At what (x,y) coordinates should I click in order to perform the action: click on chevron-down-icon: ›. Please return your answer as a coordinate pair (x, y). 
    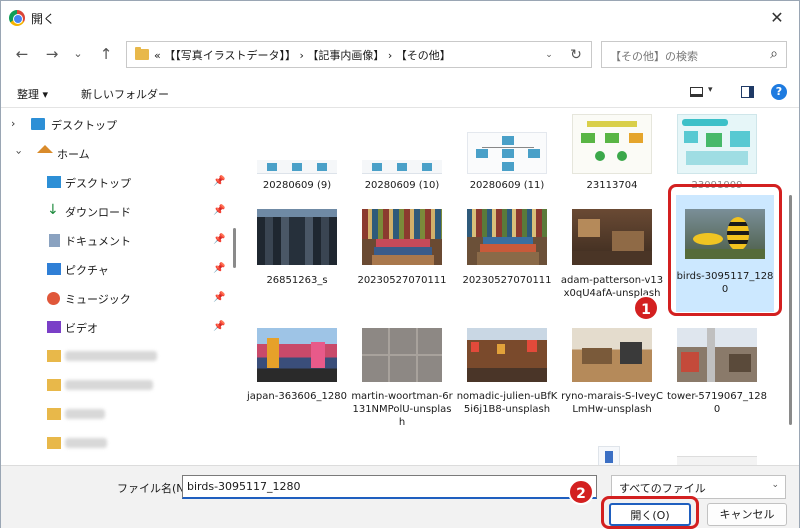
    Looking at the image, I should click on (19, 152).